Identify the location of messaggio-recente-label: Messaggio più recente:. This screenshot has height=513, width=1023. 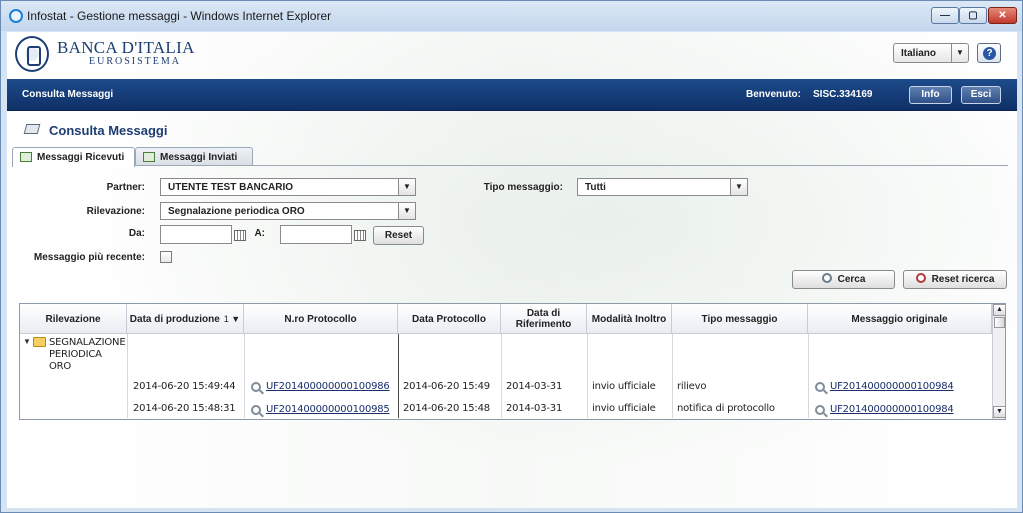
(89, 257).